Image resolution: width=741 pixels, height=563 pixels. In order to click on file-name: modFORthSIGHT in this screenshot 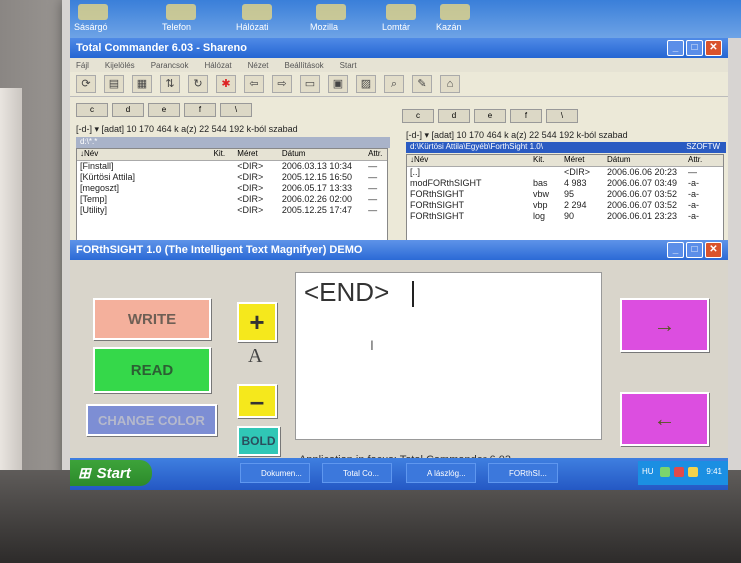, I will do `click(446, 183)`.